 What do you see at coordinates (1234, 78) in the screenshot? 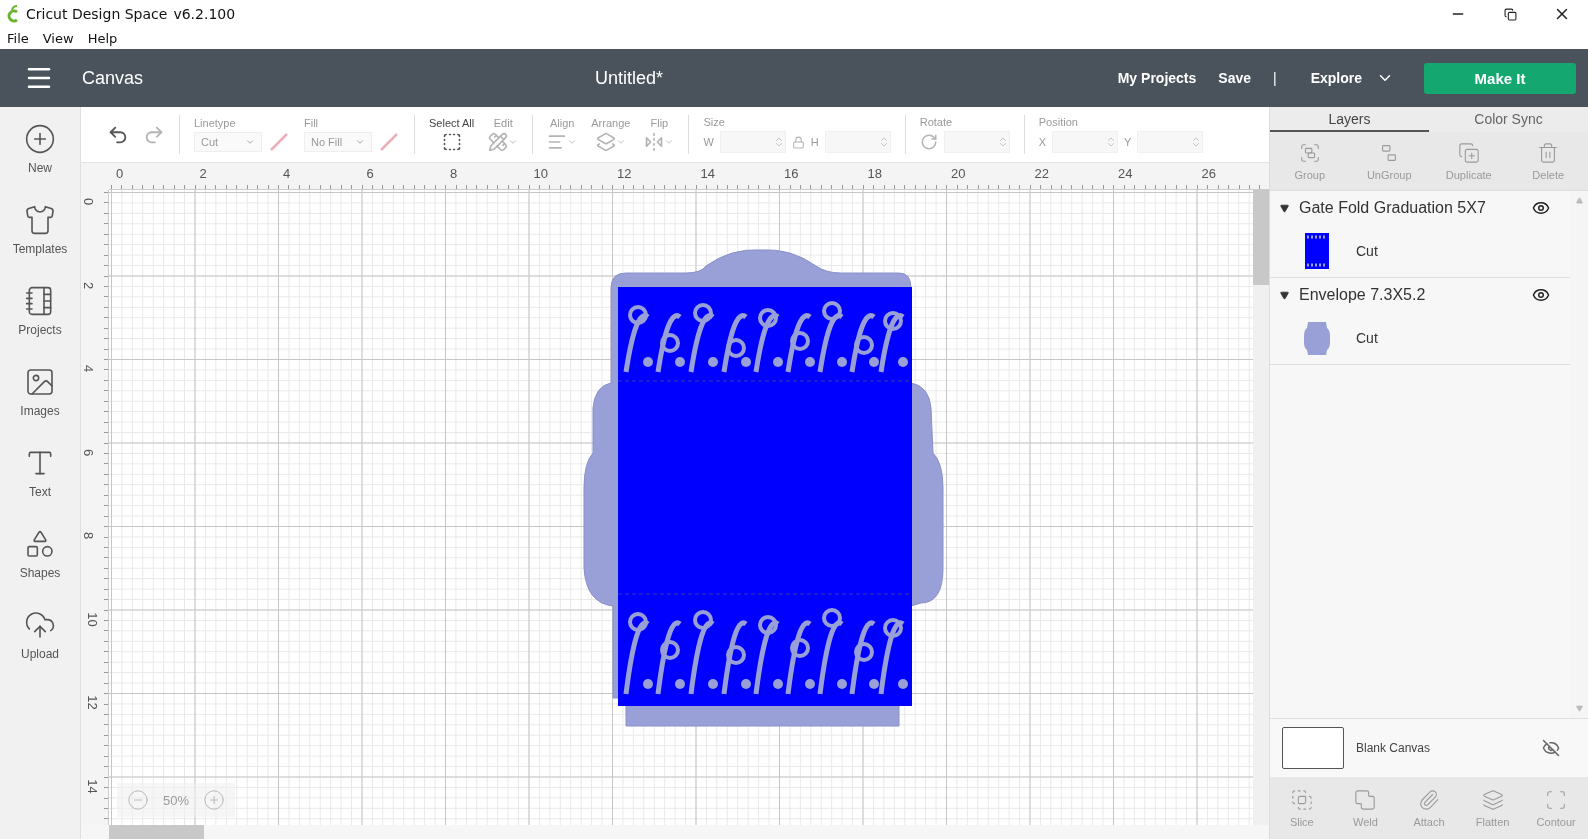
I see `header-link: Save` at bounding box center [1234, 78].